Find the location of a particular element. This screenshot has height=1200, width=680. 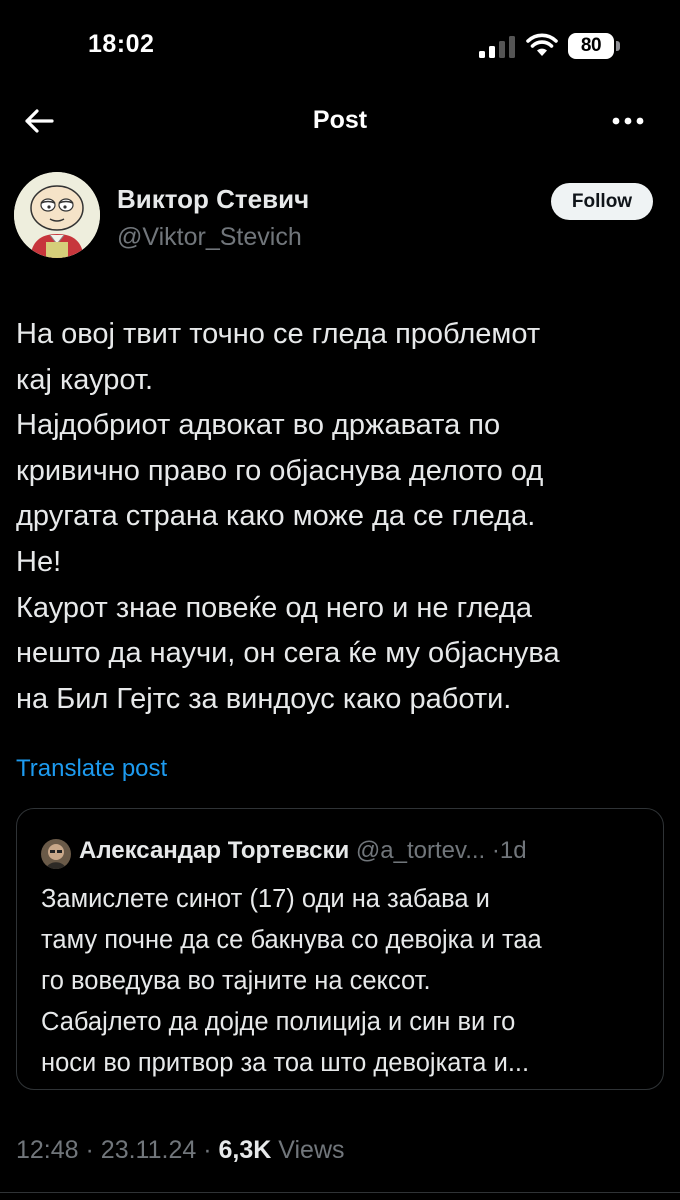

wifi-icon is located at coordinates (542, 44).